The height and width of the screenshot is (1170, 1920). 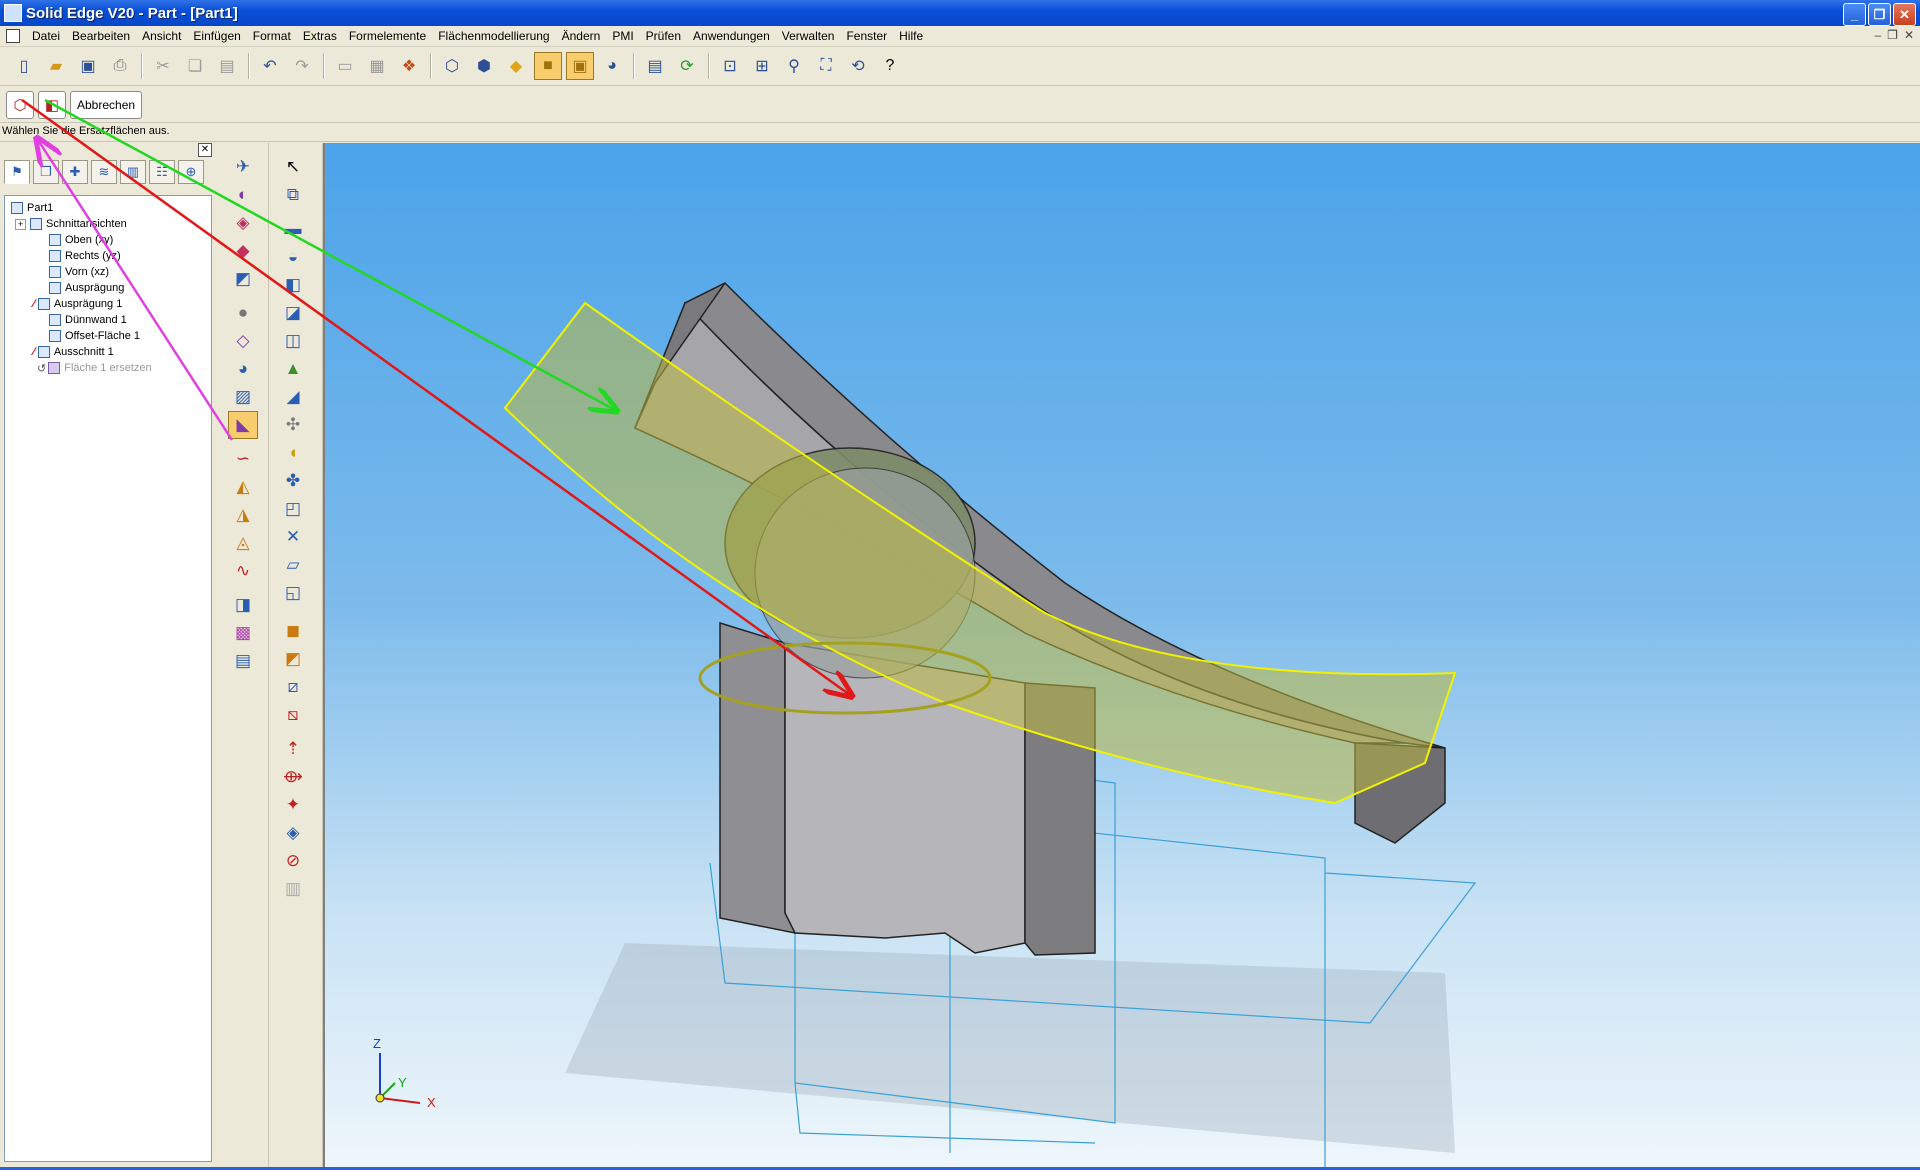 I want to click on sketches-tab-icon: ≋, so click(x=104, y=172).